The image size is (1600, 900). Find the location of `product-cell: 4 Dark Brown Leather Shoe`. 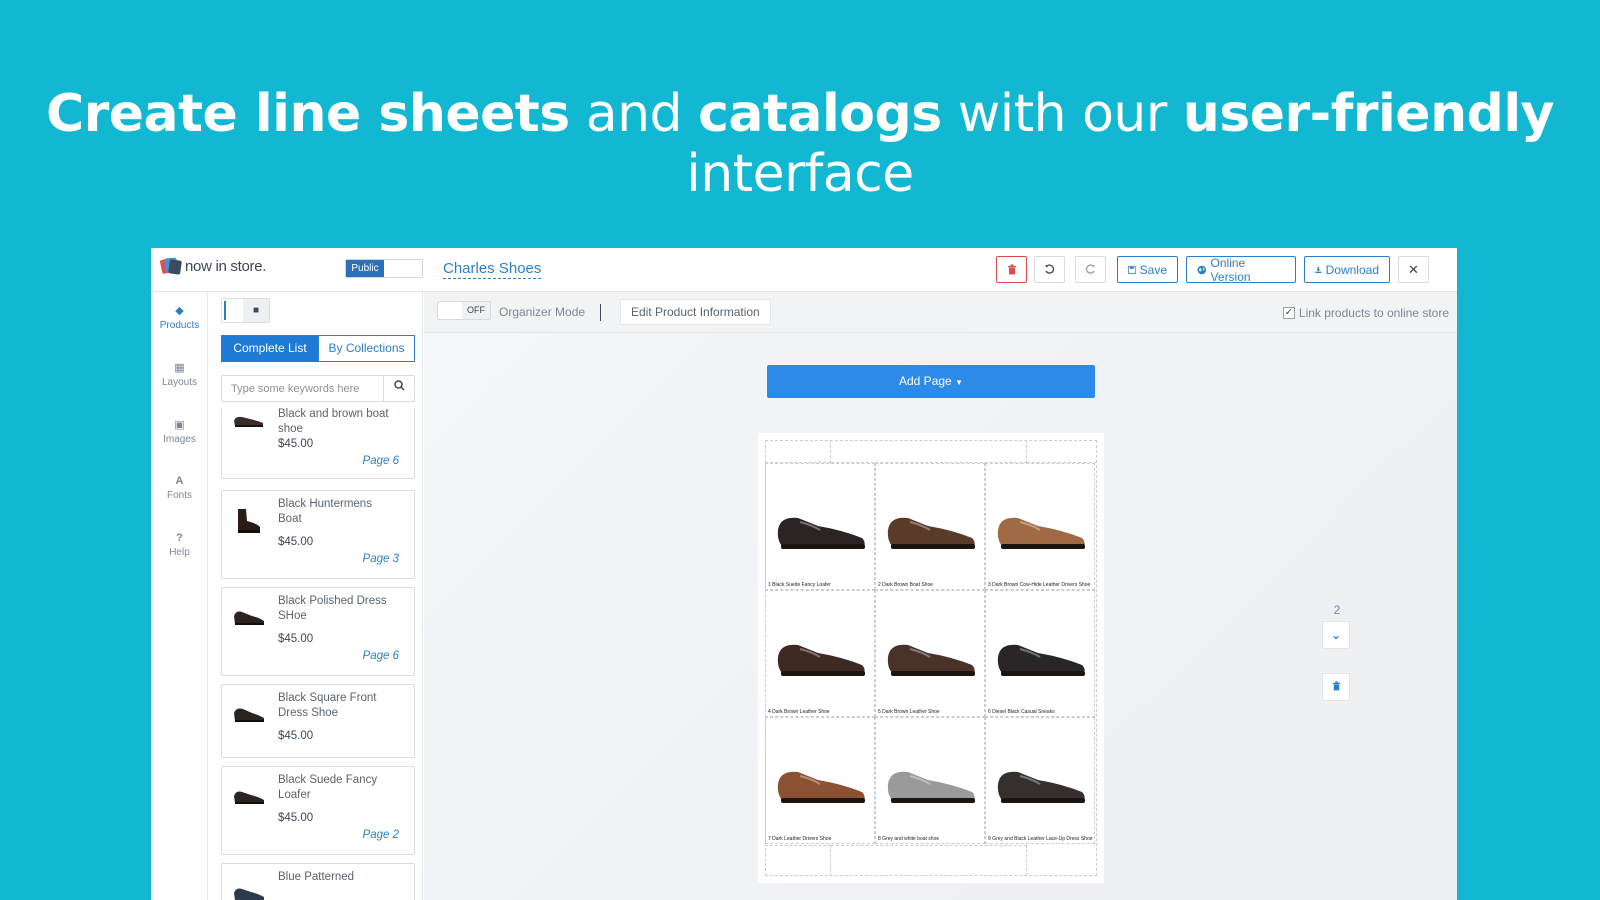

product-cell: 4 Dark Brown Leather Shoe is located at coordinates (820, 653).